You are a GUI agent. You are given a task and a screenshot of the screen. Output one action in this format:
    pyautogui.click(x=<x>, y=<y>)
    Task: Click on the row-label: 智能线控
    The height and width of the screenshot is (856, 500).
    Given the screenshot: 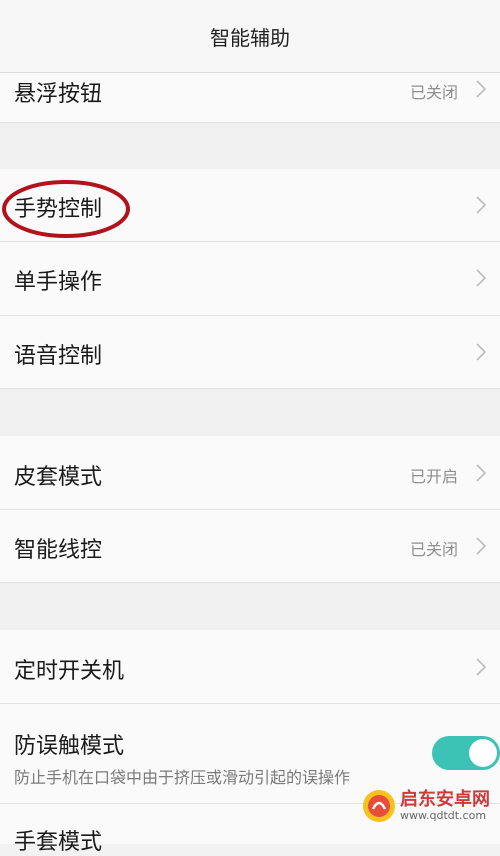 What is the action you would take?
    pyautogui.click(x=58, y=550)
    